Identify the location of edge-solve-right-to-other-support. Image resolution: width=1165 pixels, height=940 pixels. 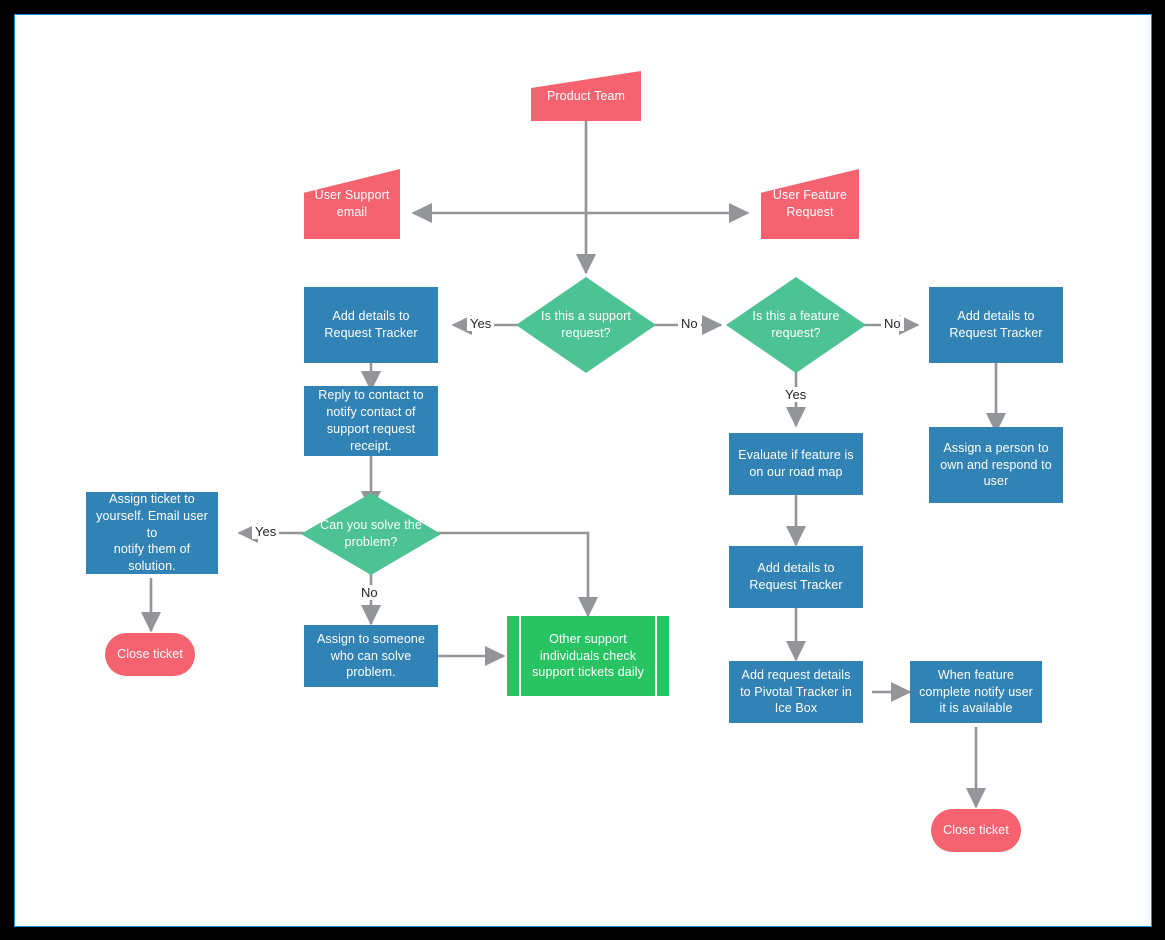
(515, 574).